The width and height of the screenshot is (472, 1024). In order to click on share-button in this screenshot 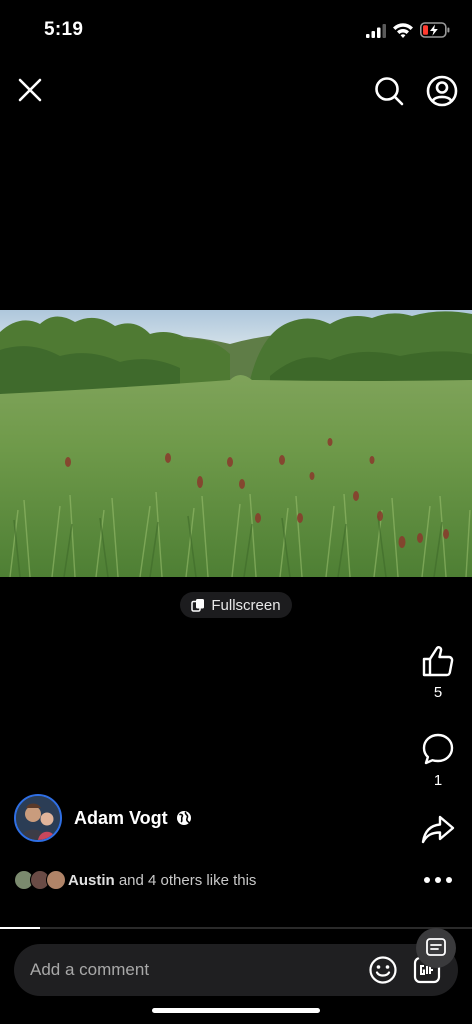, I will do `click(438, 829)`.